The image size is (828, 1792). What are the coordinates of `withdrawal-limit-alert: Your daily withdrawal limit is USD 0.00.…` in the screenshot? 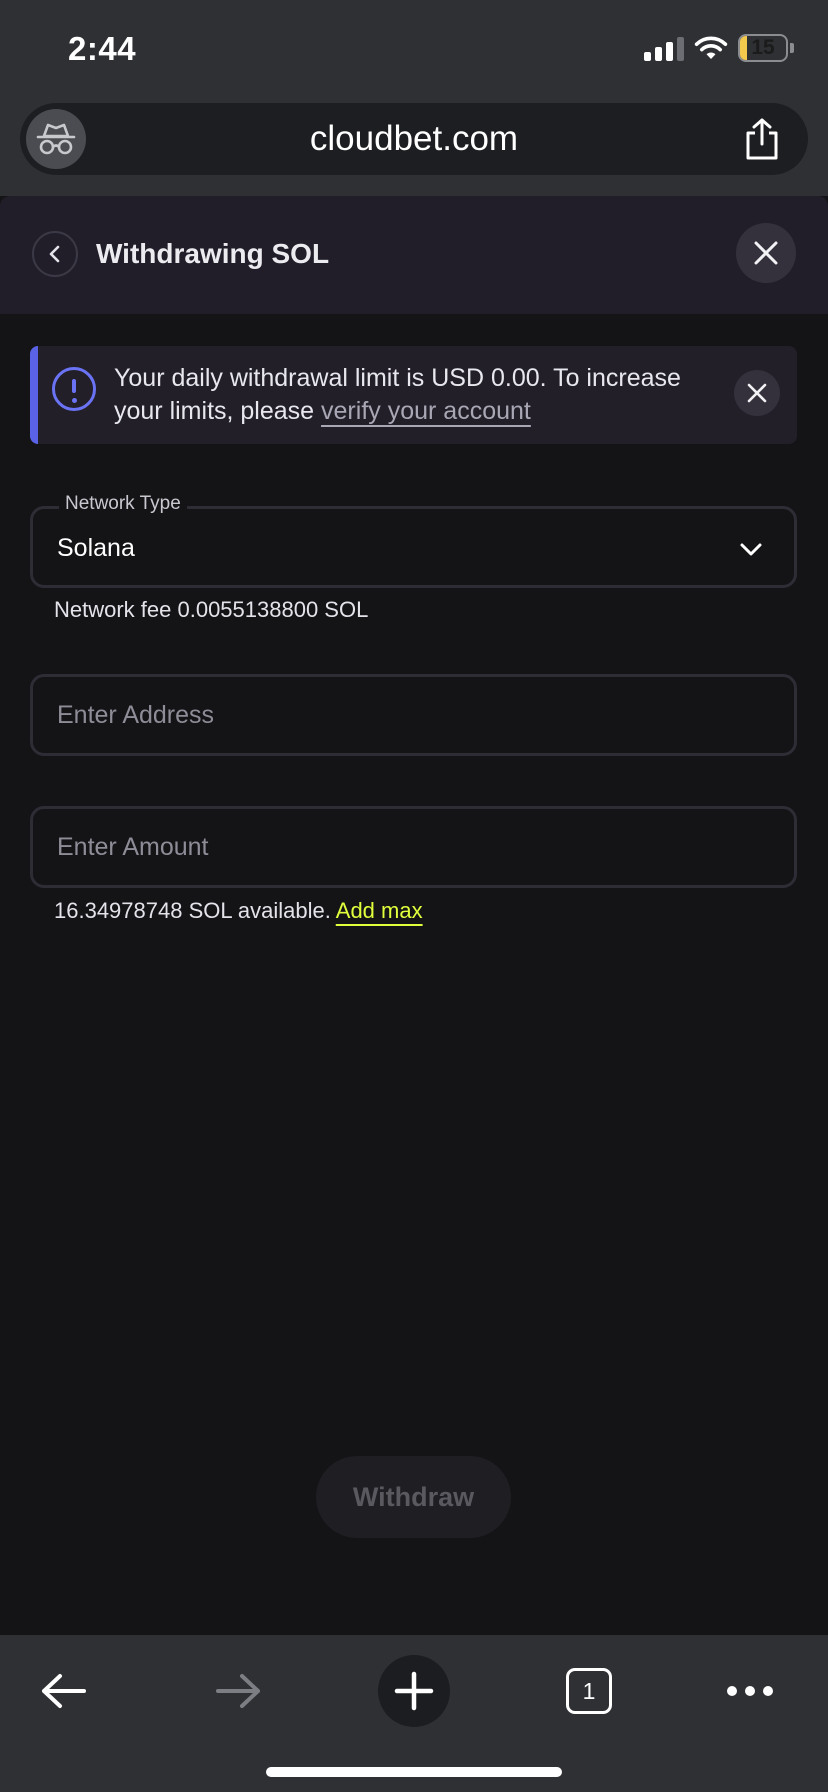 It's located at (413, 395).